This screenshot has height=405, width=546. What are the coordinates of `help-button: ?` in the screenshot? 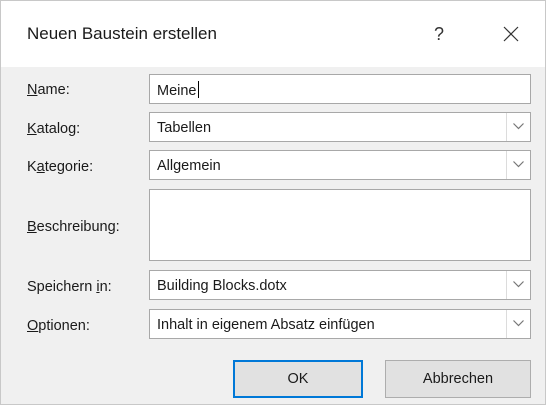 It's located at (439, 34).